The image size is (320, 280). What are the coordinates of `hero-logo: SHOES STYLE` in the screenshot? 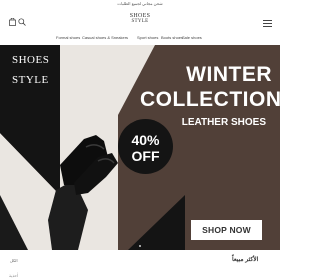 It's located at (34, 70).